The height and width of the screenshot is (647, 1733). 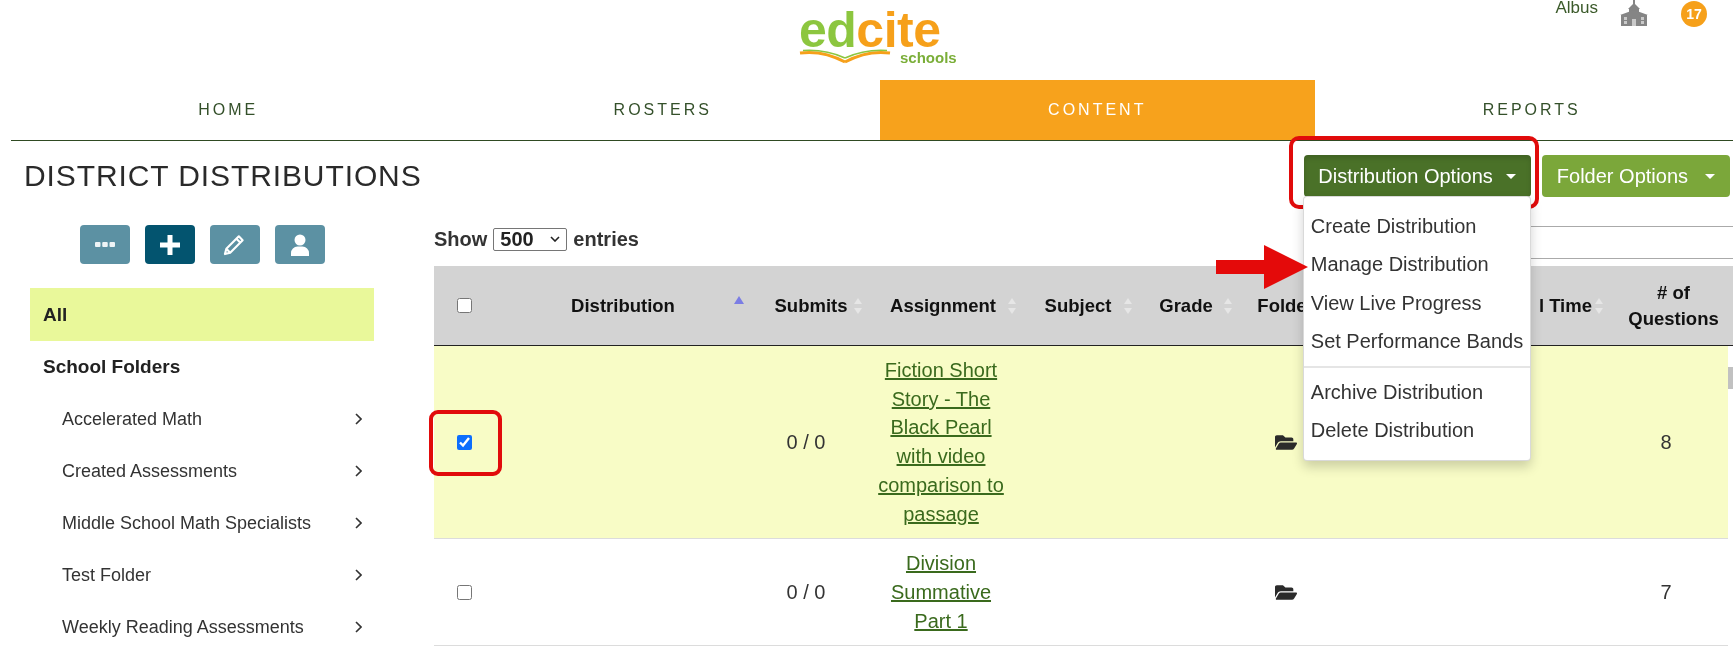 What do you see at coordinates (223, 176) in the screenshot?
I see `page-title: DISTRICT DISTRIBUTIONS` at bounding box center [223, 176].